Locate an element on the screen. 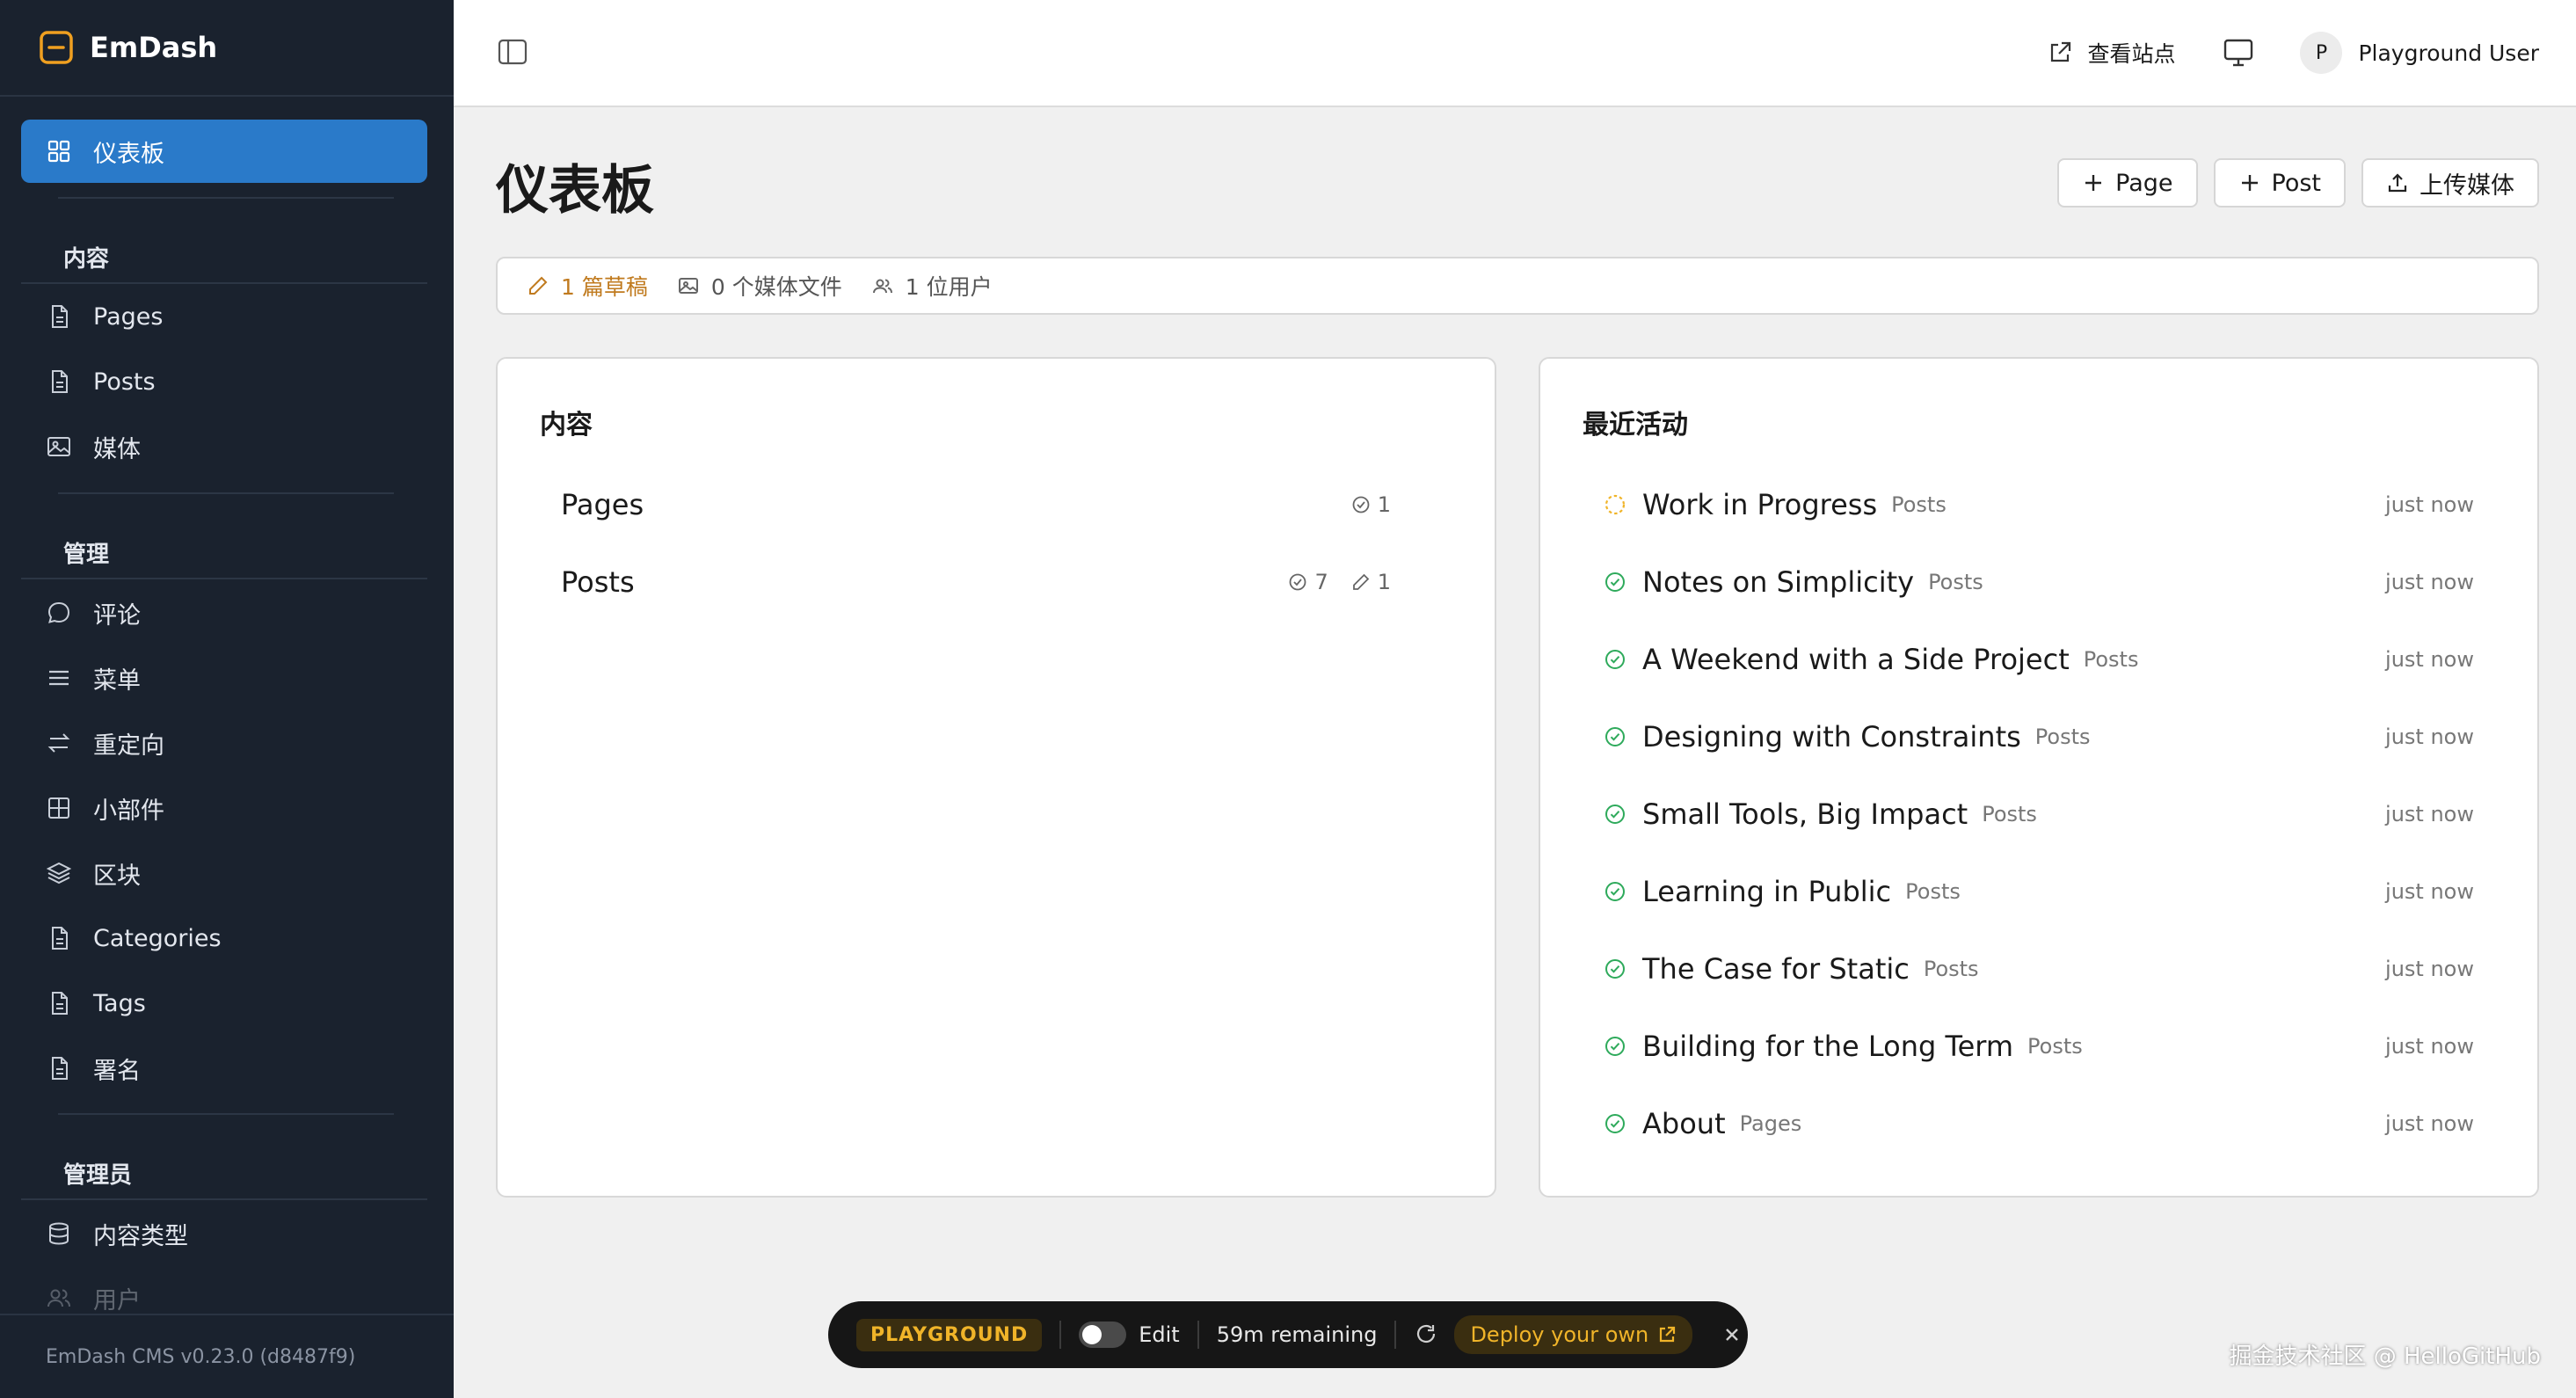 The height and width of the screenshot is (1398, 2576). content-counts: 1 is located at coordinates (1359, 505).